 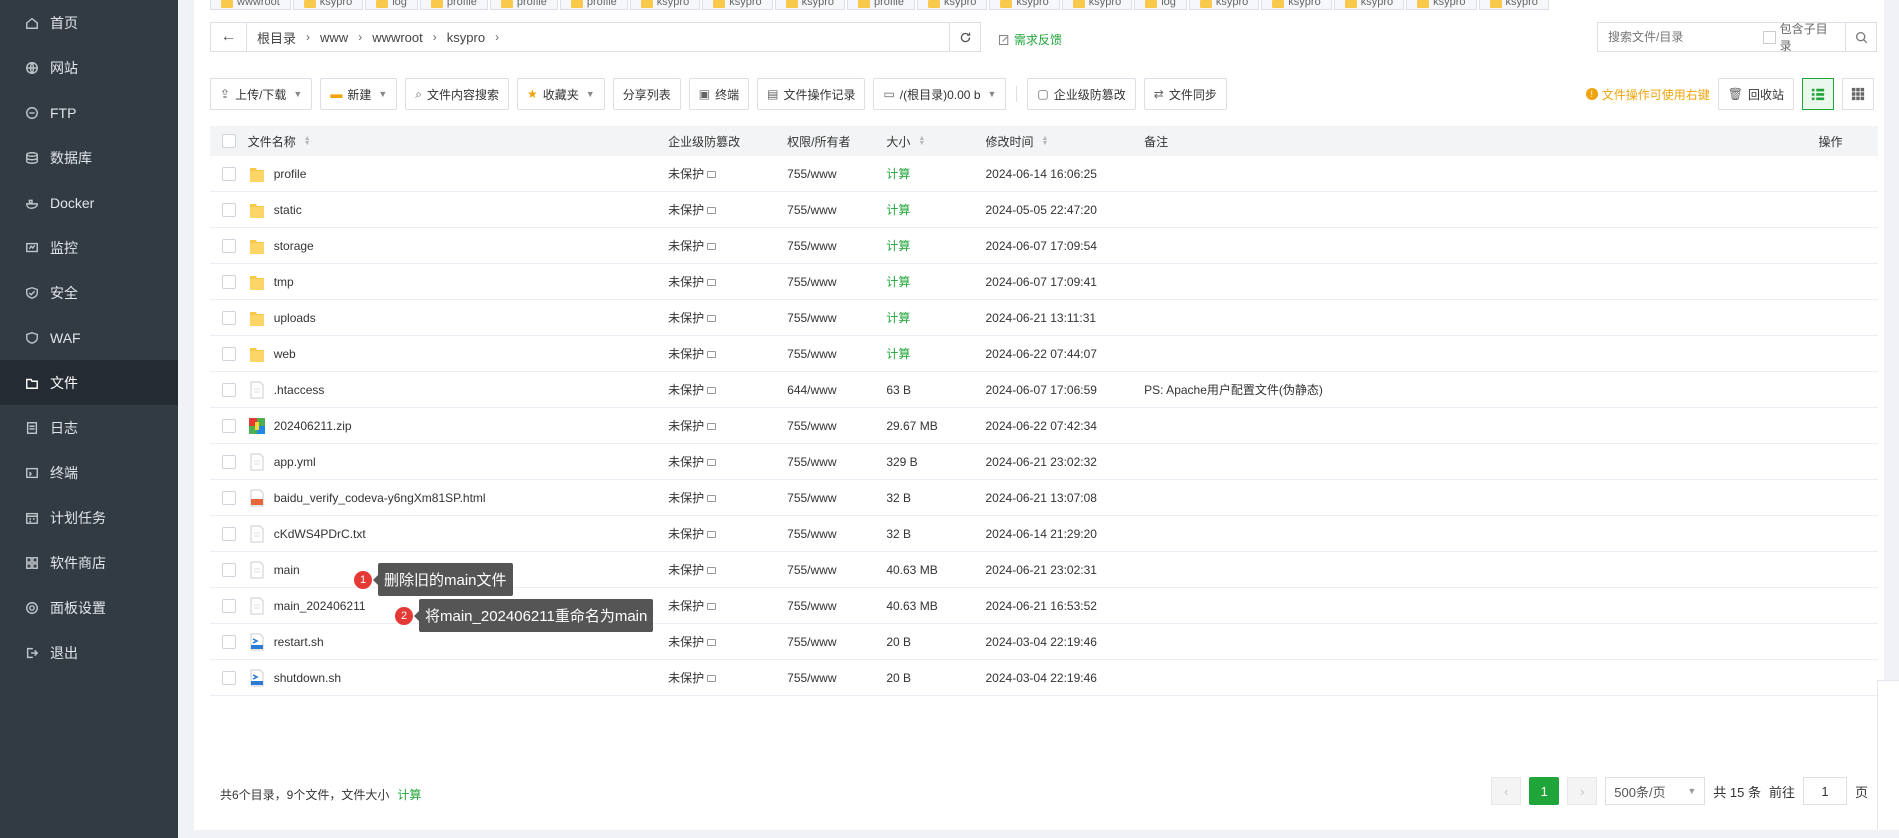 What do you see at coordinates (89, 247) in the screenshot?
I see `sidebar-item-5: 监控` at bounding box center [89, 247].